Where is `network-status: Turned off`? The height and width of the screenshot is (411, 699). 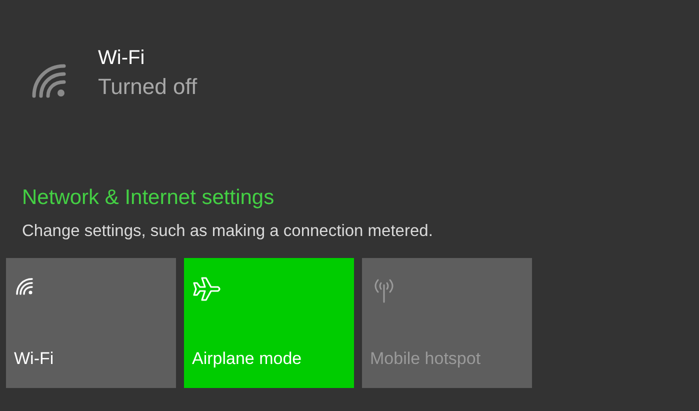
network-status: Turned off is located at coordinates (148, 87).